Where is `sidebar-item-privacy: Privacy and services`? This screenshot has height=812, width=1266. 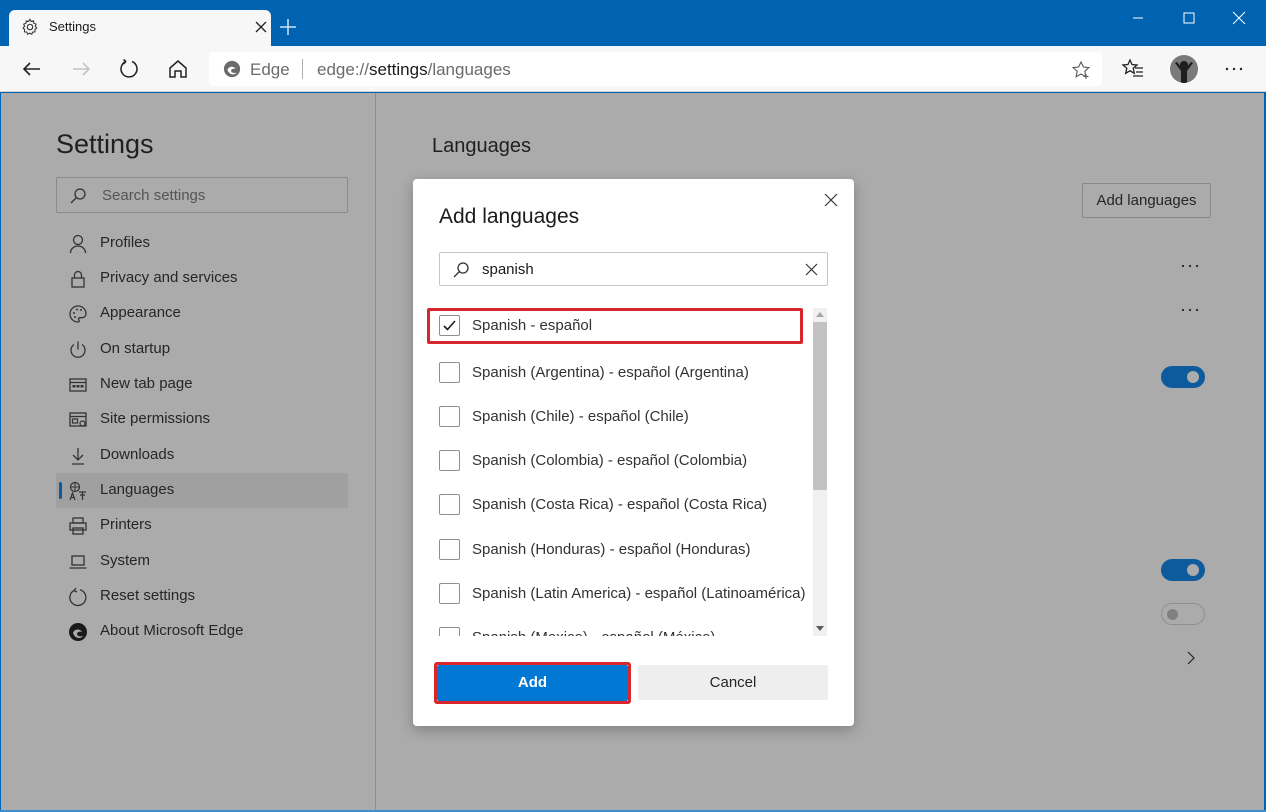 sidebar-item-privacy: Privacy and services is located at coordinates (202, 278).